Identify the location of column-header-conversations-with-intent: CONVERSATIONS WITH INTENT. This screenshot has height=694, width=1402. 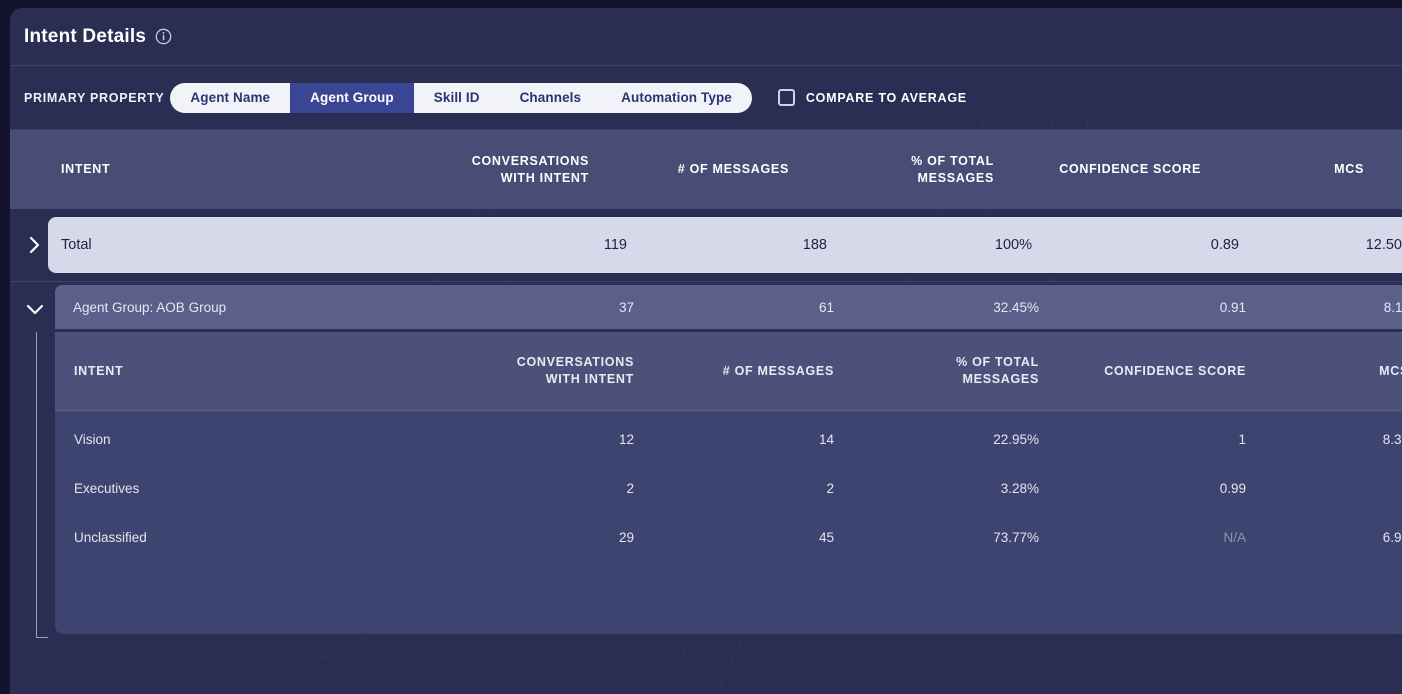
(510, 170).